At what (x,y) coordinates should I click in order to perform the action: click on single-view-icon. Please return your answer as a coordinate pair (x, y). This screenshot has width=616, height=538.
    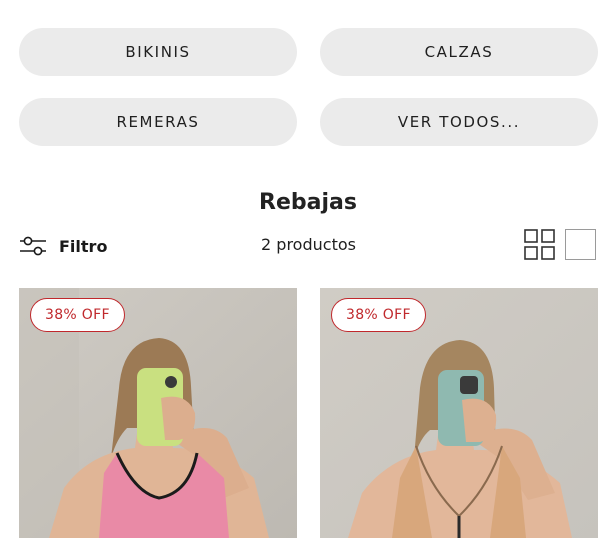
    Looking at the image, I should click on (580, 244).